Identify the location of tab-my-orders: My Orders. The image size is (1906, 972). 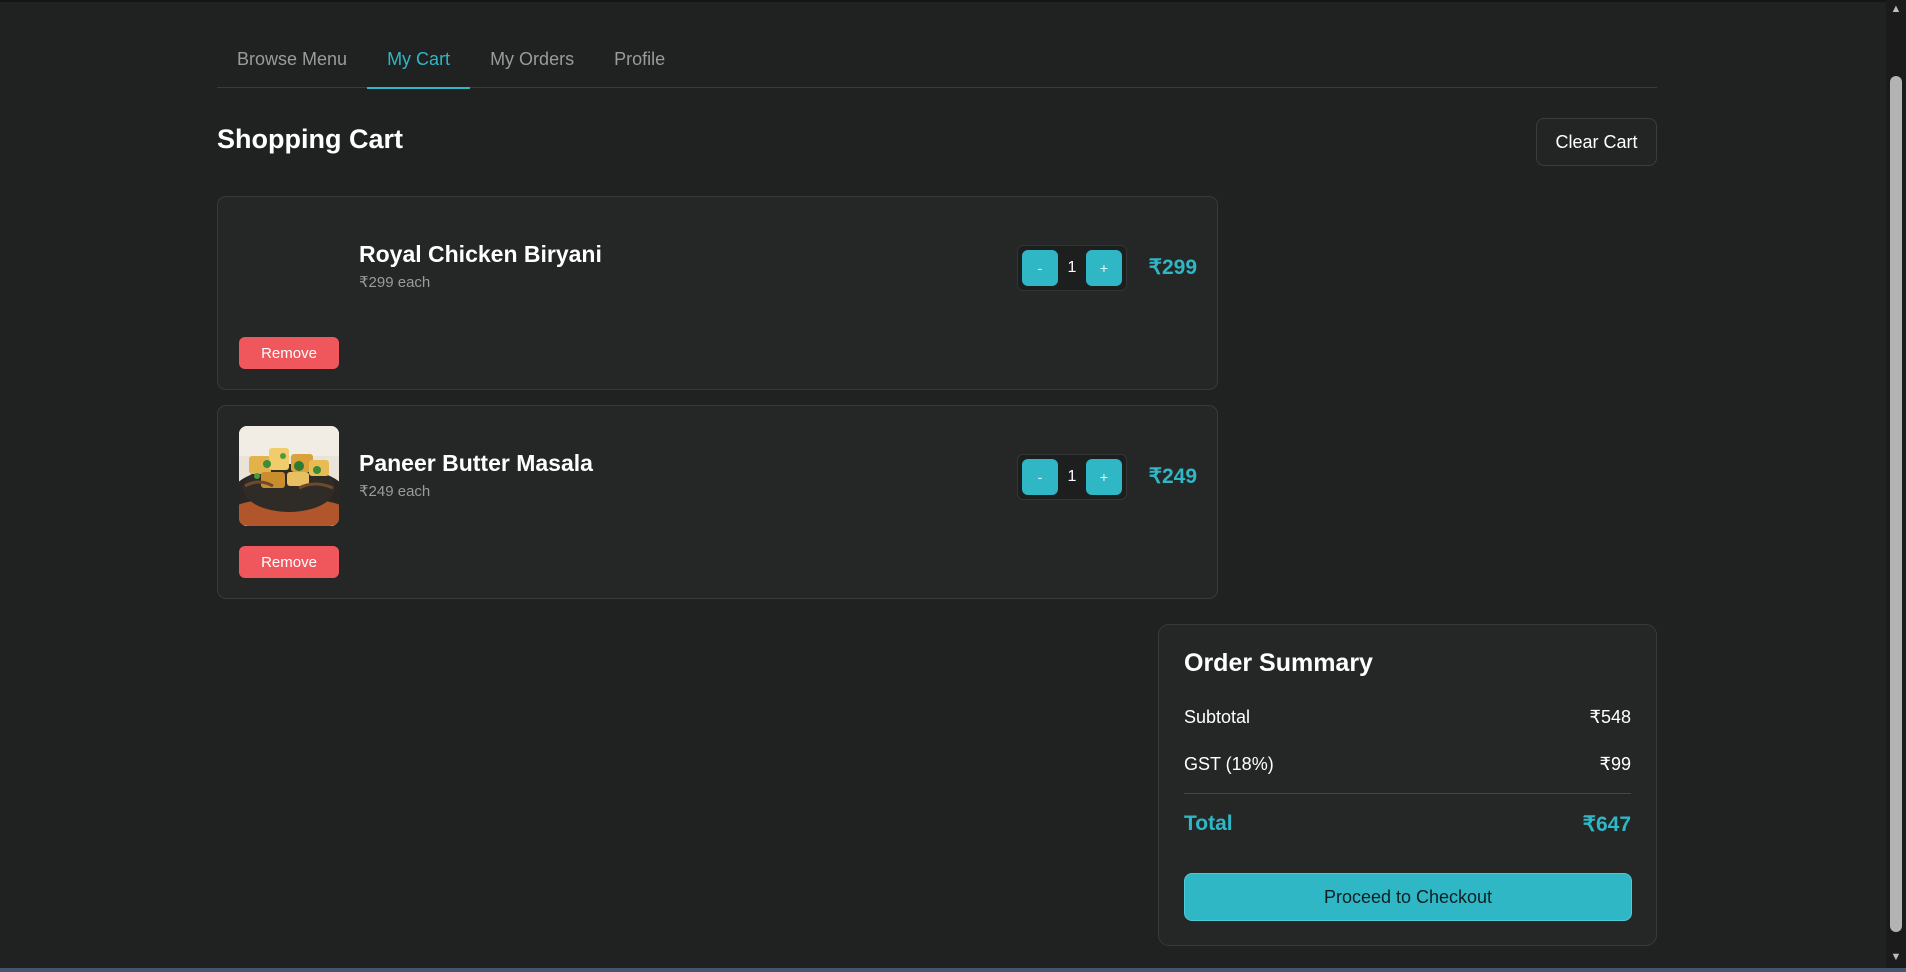
(532, 60).